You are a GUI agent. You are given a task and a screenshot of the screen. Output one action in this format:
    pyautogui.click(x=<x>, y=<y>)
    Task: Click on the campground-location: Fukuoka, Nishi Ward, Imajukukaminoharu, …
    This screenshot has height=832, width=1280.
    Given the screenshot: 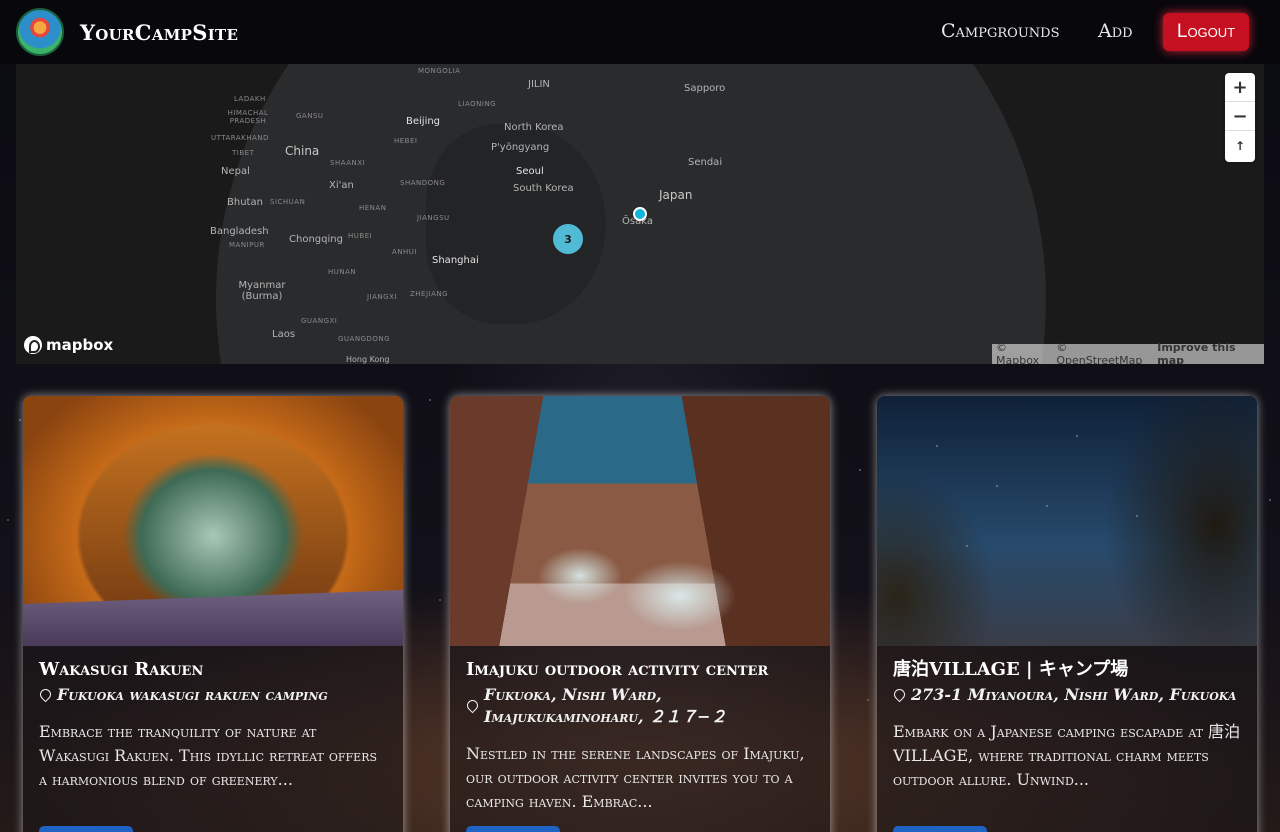 What is the action you would take?
    pyautogui.click(x=640, y=706)
    